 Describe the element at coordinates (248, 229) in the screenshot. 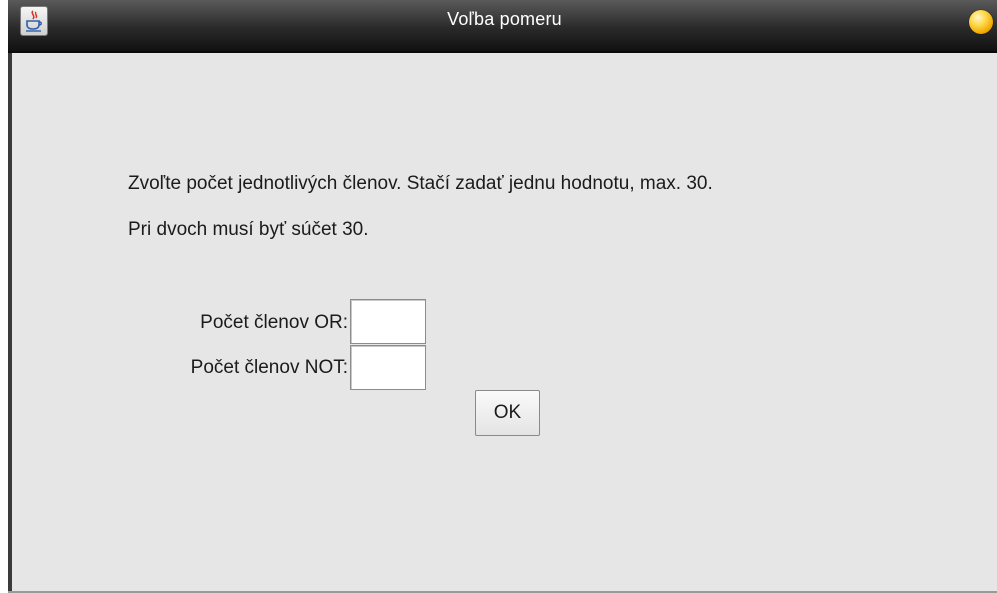

I see `instruction-line-2: Pri dvoch musí byť súčet 30.` at that location.